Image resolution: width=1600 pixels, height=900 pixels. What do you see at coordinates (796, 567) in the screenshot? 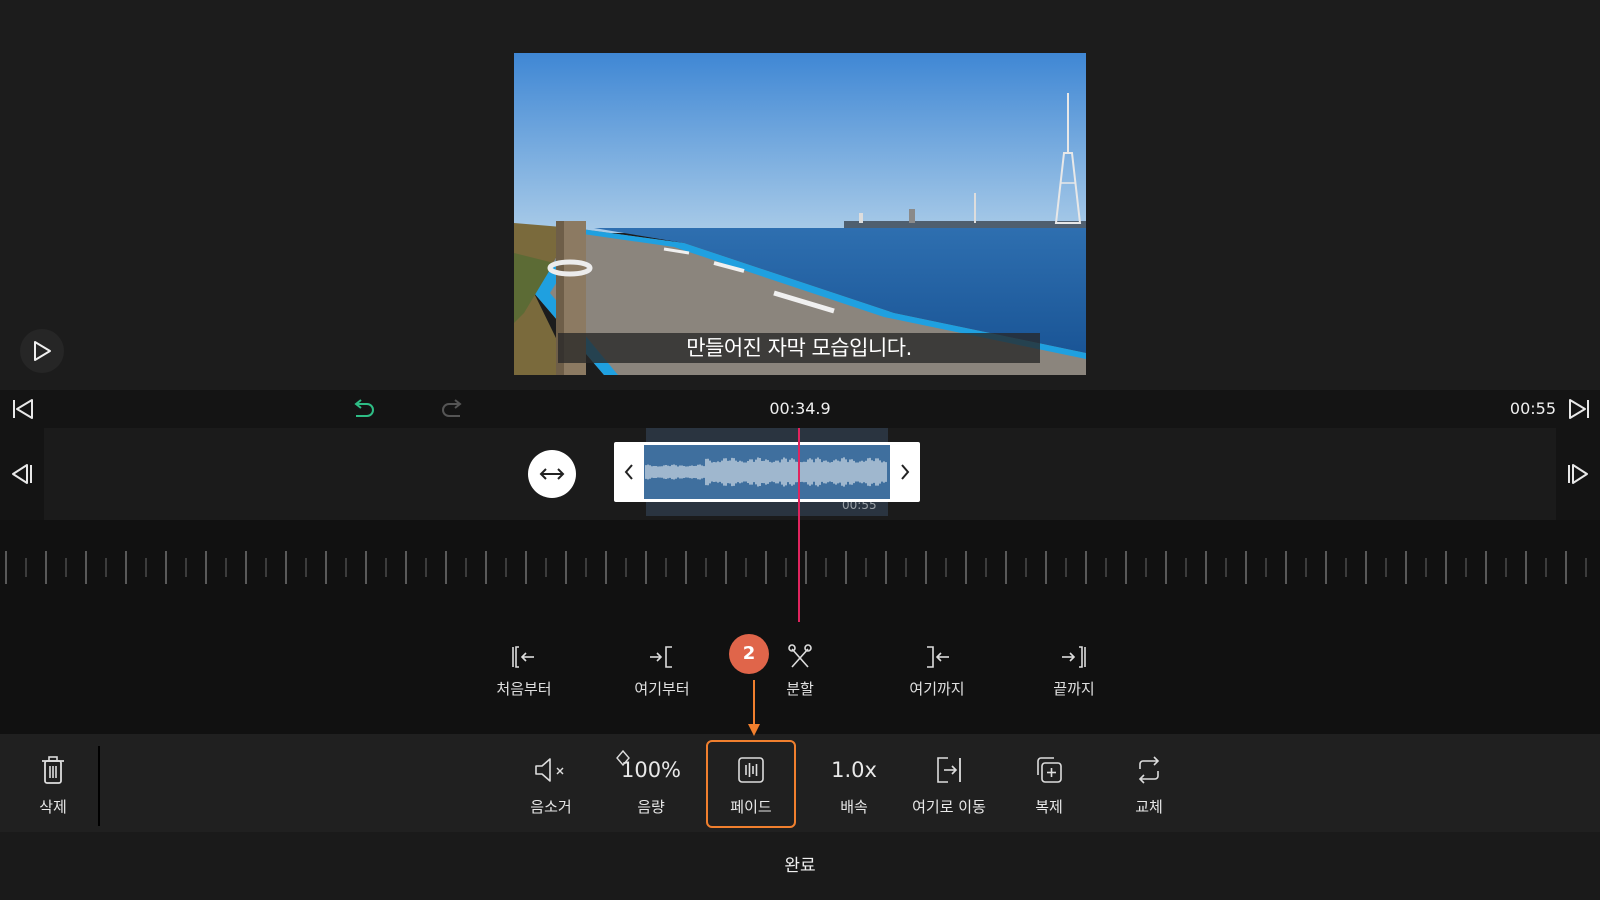
I see `ruler-ticks` at bounding box center [796, 567].